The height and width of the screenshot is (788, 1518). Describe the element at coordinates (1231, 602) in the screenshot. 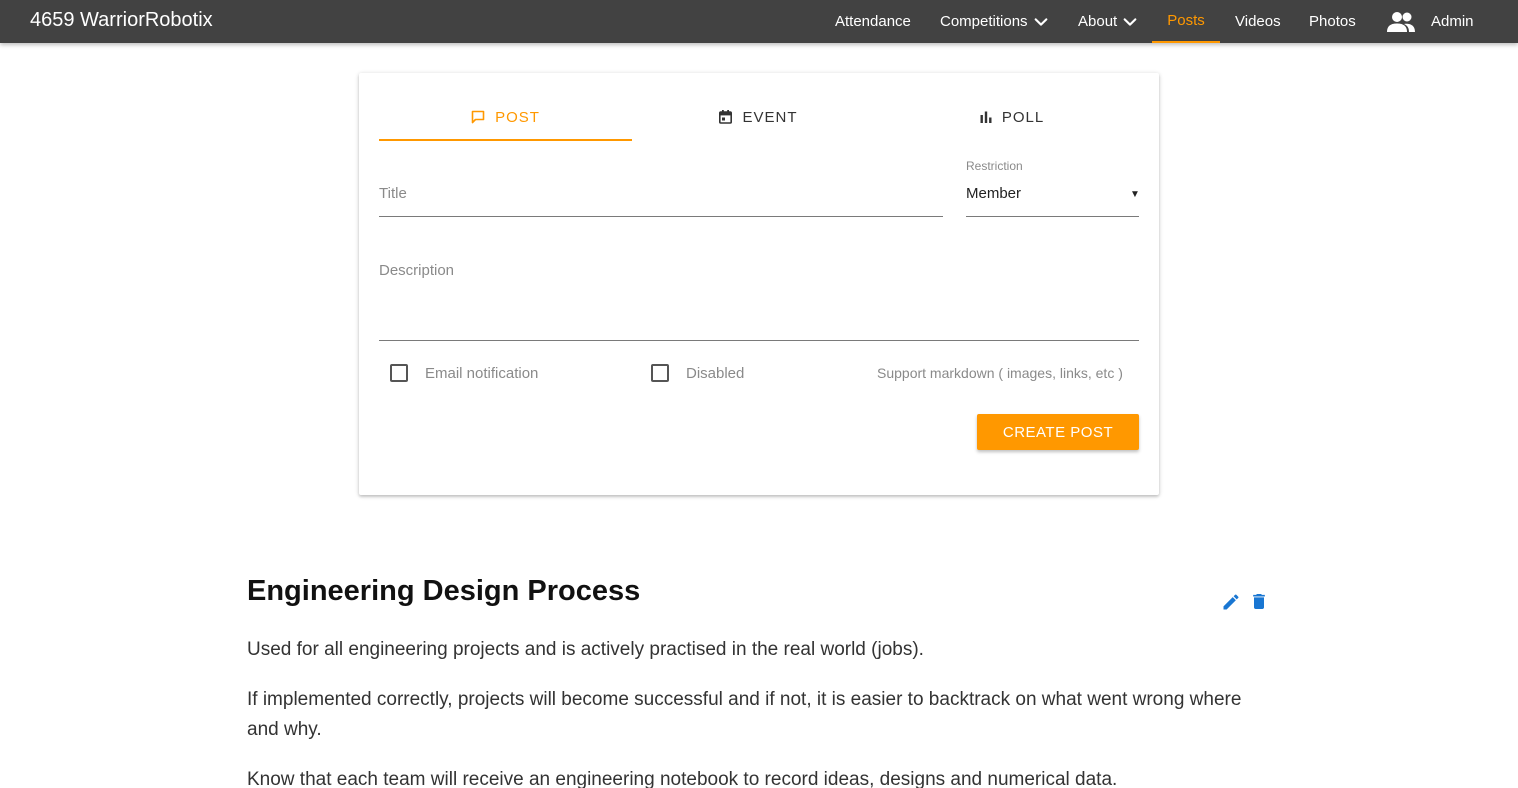

I see `edit-pencil-icon` at that location.